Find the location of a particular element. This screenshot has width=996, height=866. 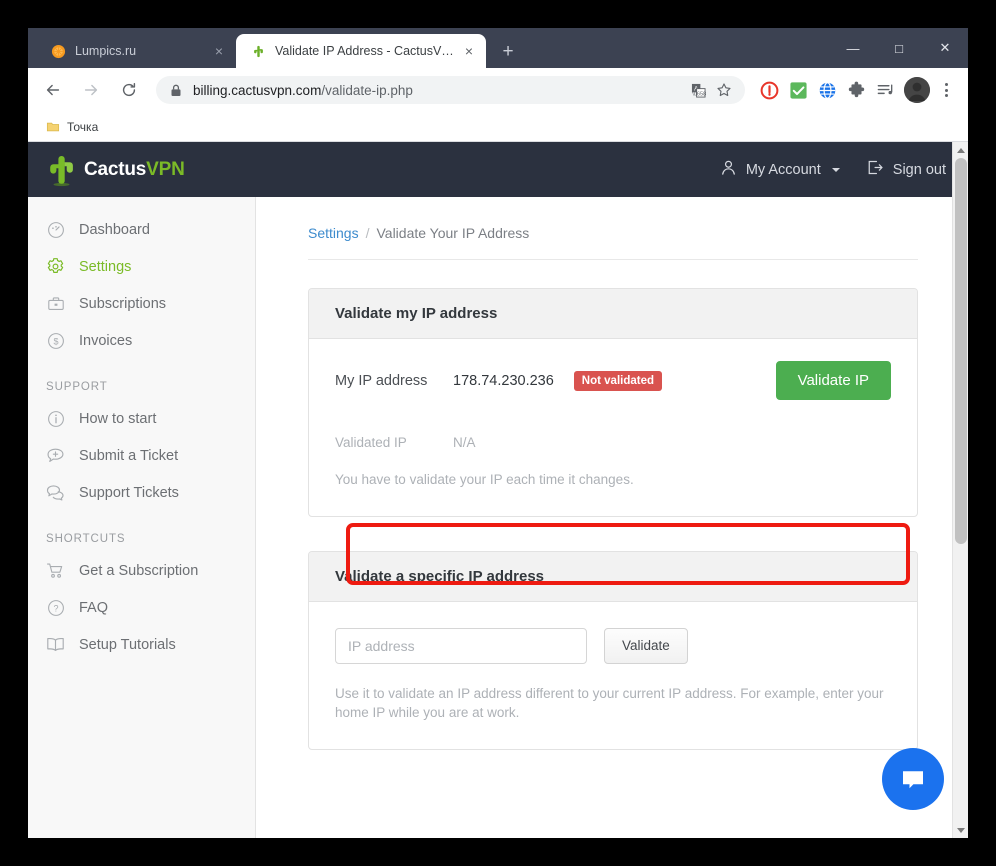

sign-out-button: Sign out is located at coordinates (906, 169).